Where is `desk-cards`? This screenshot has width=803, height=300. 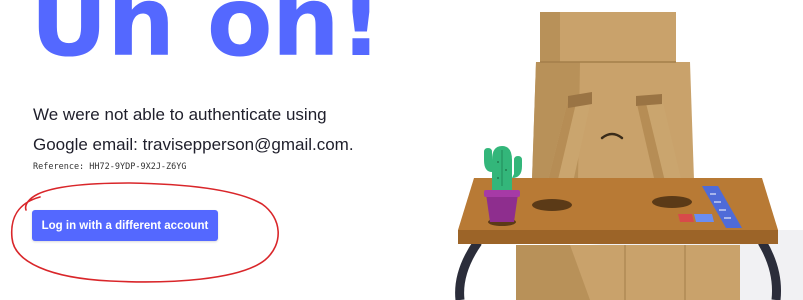 desk-cards is located at coordinates (696, 218).